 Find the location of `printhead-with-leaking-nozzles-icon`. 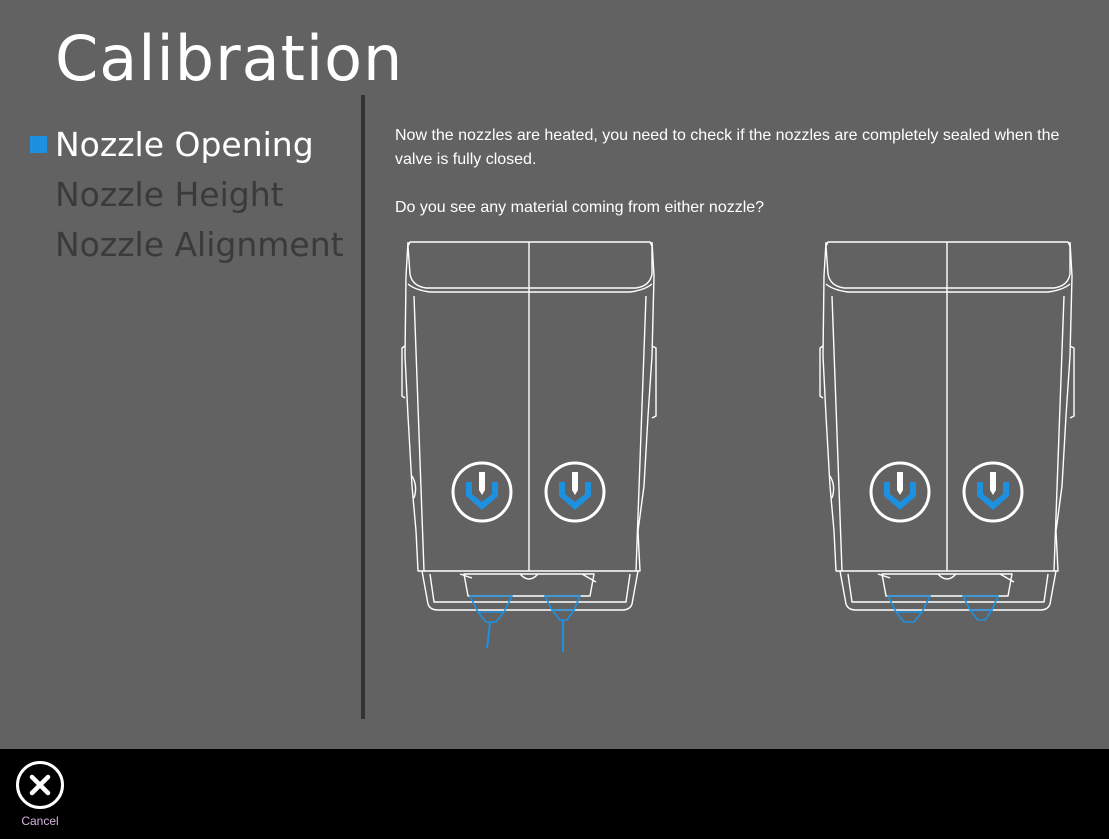

printhead-with-leaking-nozzles-icon is located at coordinates (529, 446).